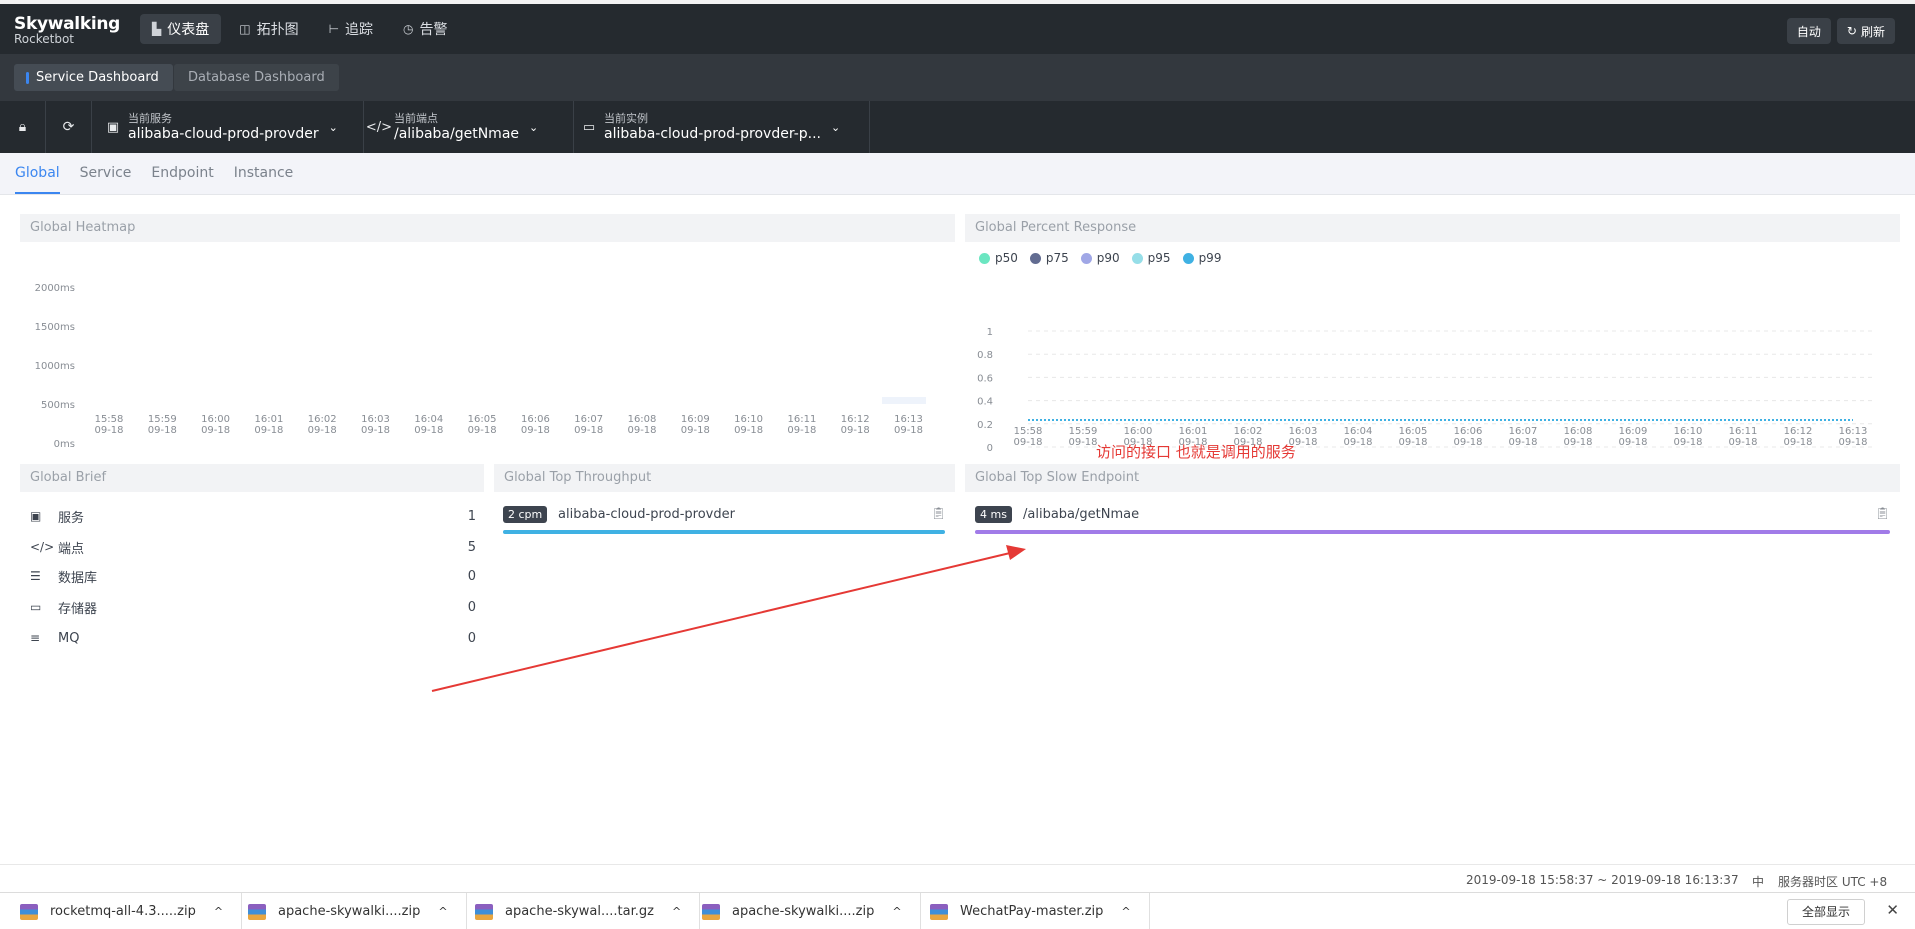 This screenshot has width=1915, height=929. Describe the element at coordinates (44, 39) in the screenshot. I see `logo-subtitle: Rocketbot` at that location.